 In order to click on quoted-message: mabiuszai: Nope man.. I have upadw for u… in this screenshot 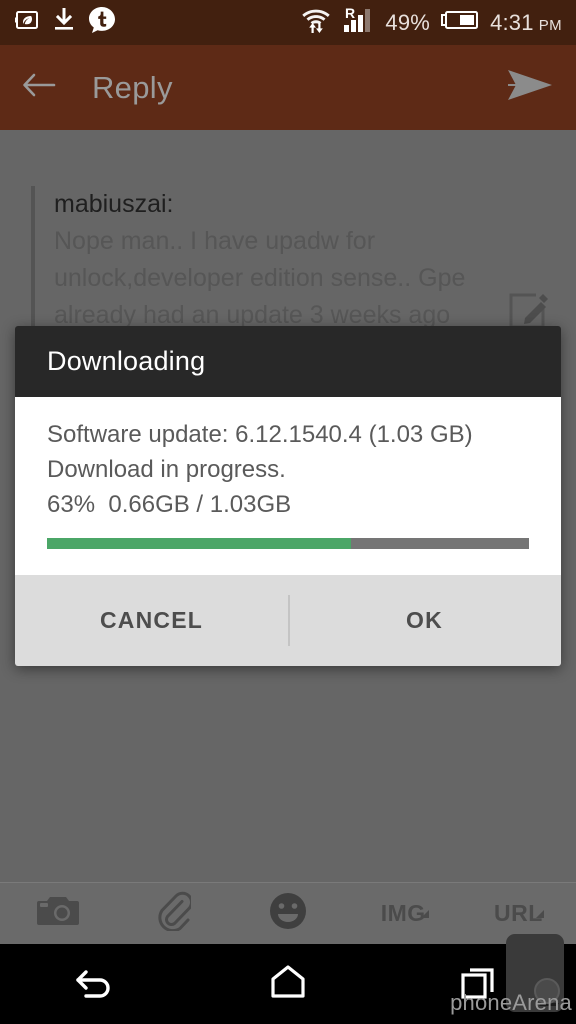, I will do `click(281, 260)`.